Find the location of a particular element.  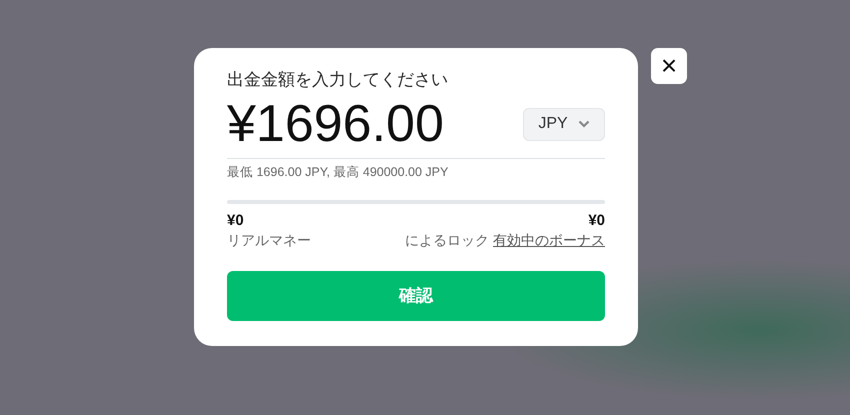

limits-text: 最低 1696.00 JPY, 最高 490000.00 JPY is located at coordinates (338, 172).